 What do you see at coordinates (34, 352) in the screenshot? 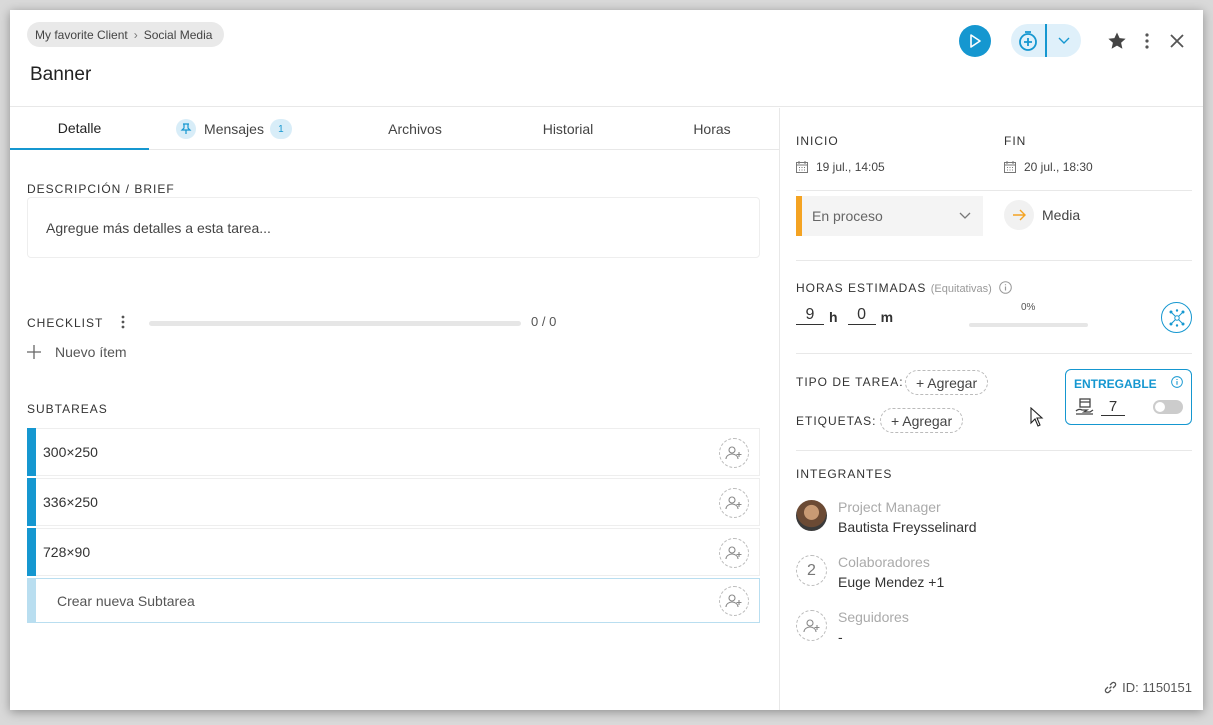
I see `plus-icon` at bounding box center [34, 352].